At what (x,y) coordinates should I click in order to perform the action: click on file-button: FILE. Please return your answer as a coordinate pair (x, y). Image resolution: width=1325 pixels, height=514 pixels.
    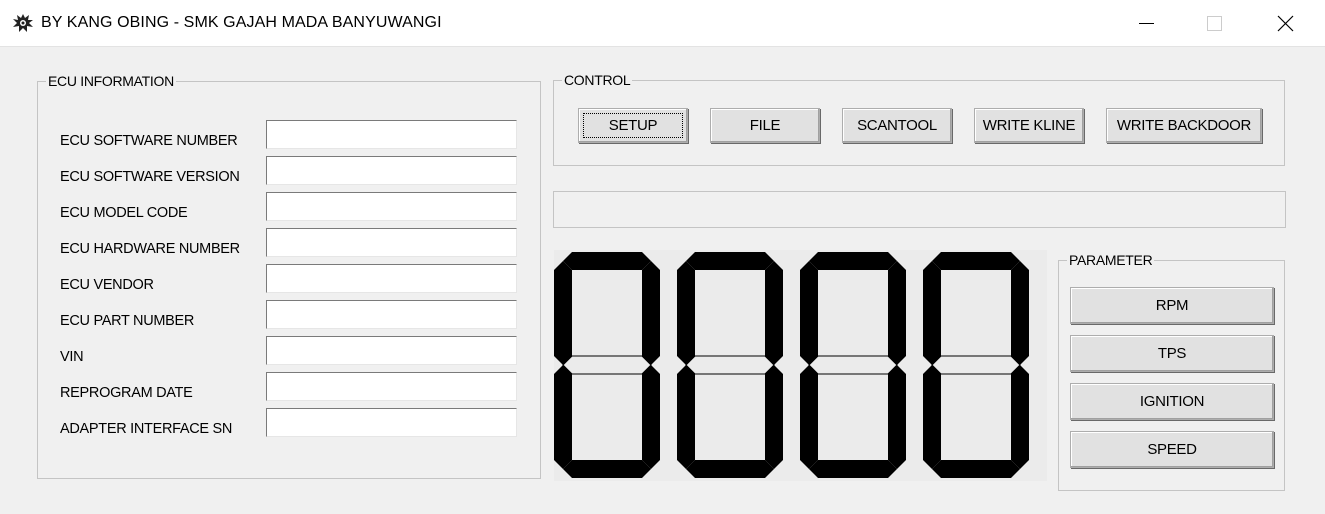
    Looking at the image, I should click on (765, 125).